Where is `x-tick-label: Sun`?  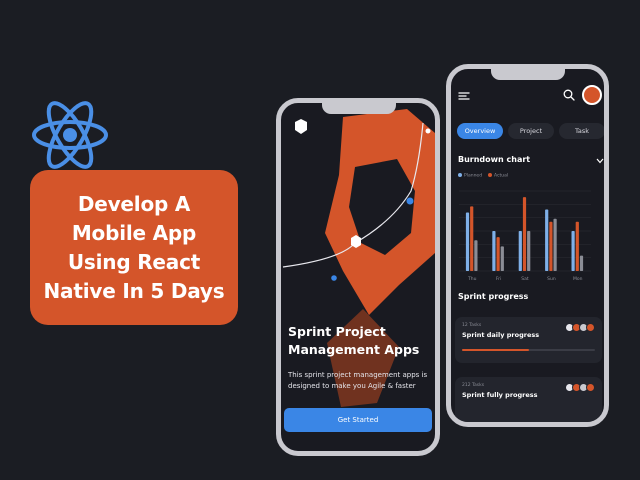 x-tick-label: Sun is located at coordinates (551, 279).